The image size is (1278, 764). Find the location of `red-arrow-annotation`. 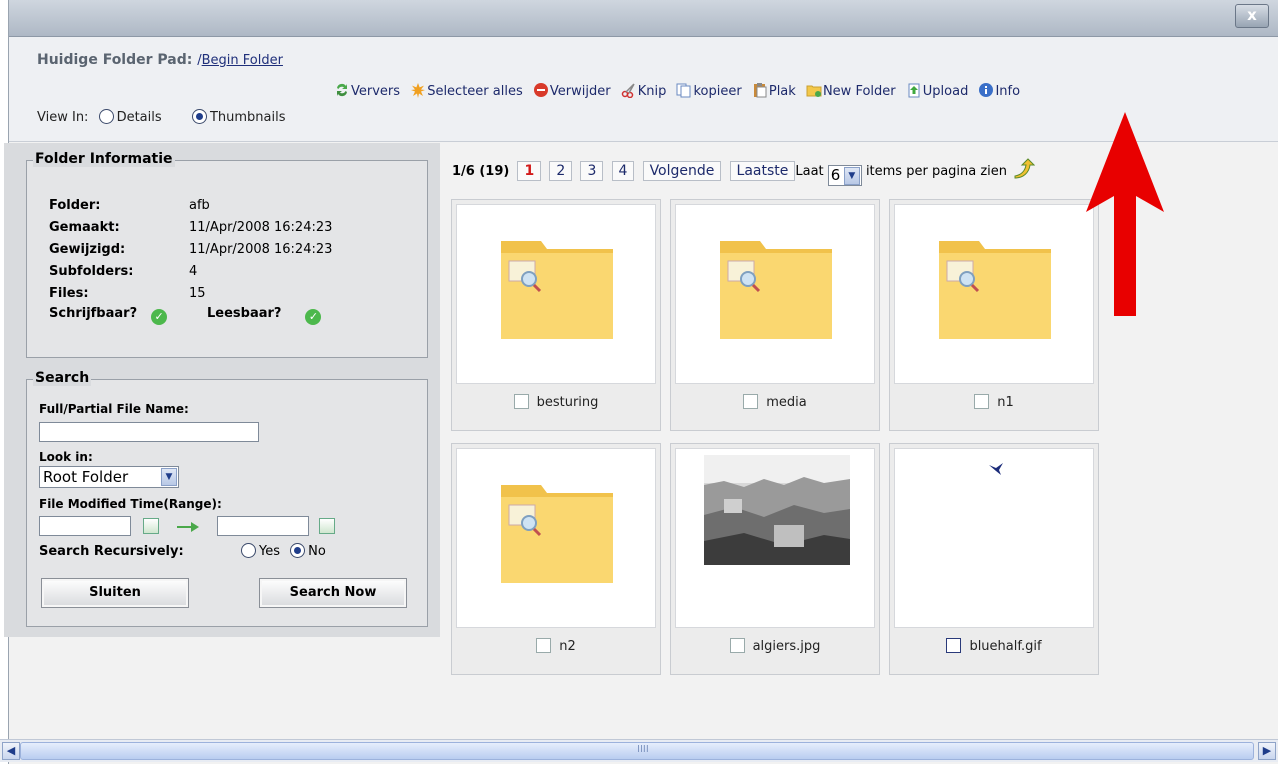

red-arrow-annotation is located at coordinates (1125, 214).